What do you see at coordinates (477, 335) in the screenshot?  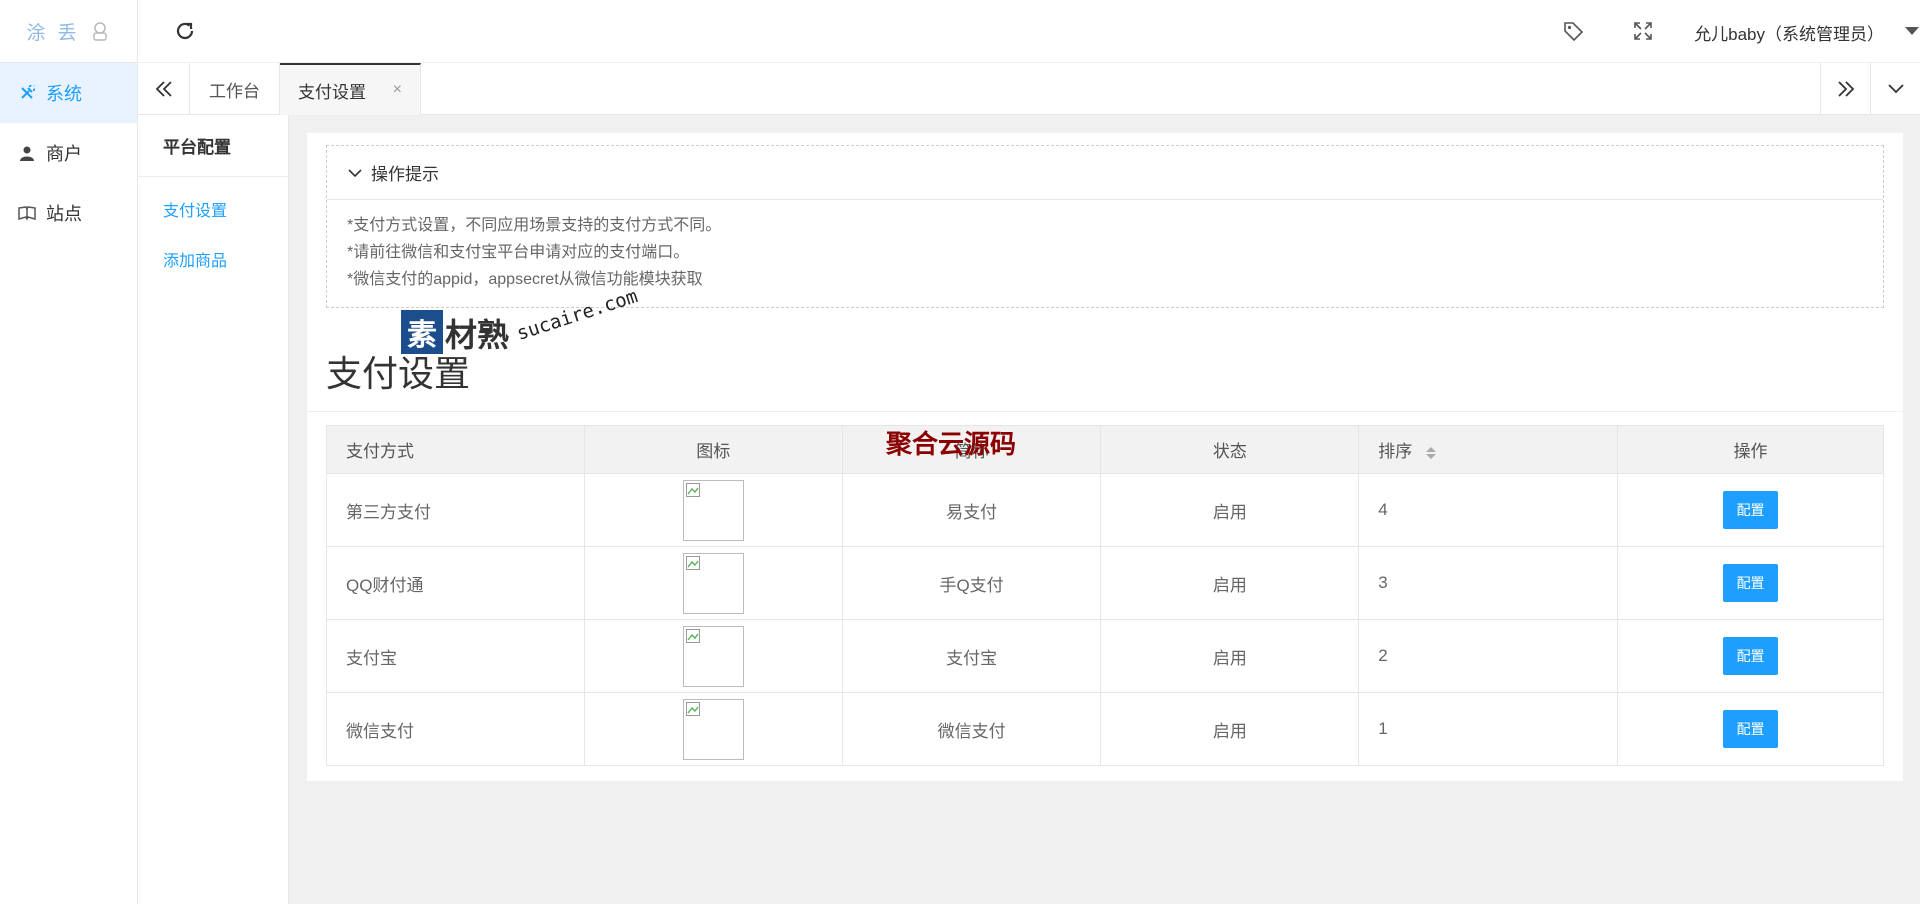 I see `watermark-text: 材熟` at bounding box center [477, 335].